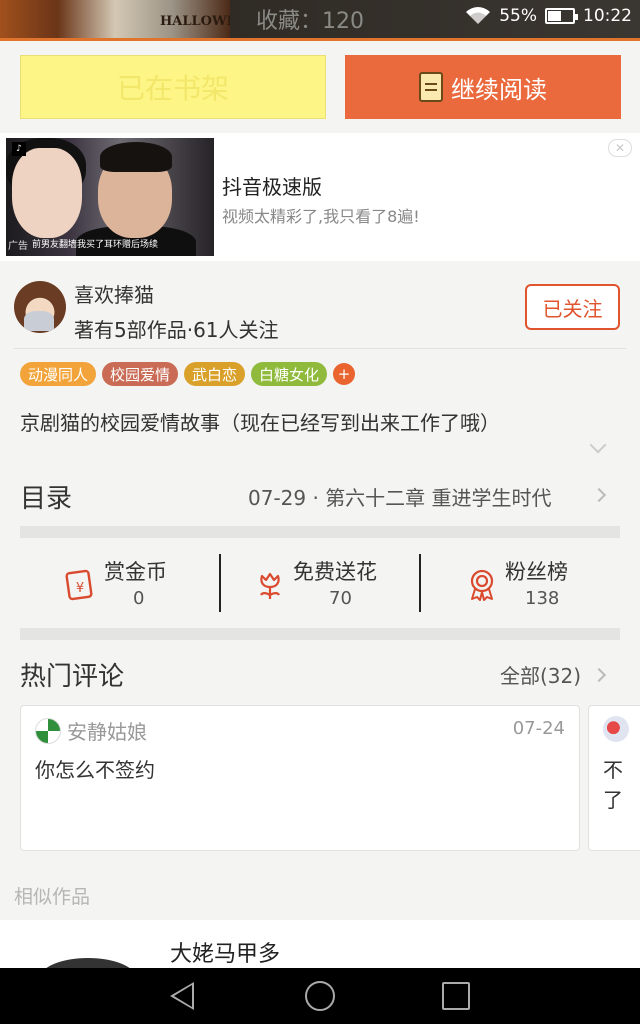 The image size is (640, 1024). Describe the element at coordinates (115, 19) in the screenshot. I see `status-bar-thumbnail: HALLOWE` at that location.